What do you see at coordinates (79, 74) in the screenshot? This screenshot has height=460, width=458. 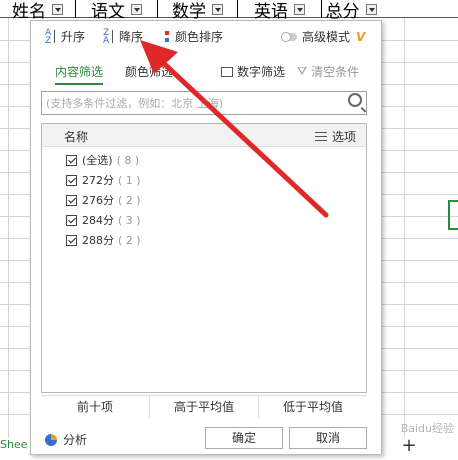 I see `tab-content-filter: 内容筛选` at bounding box center [79, 74].